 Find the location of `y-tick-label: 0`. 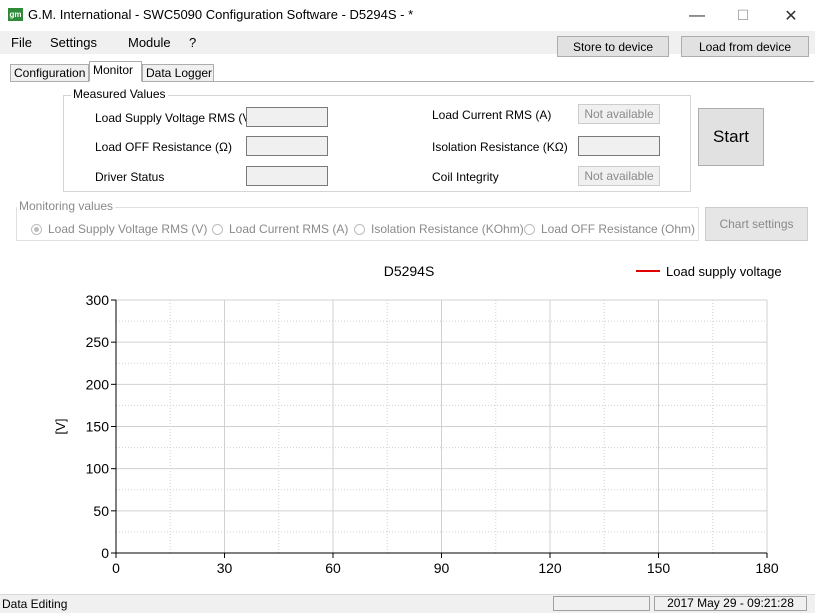

y-tick-label: 0 is located at coordinates (105, 553).